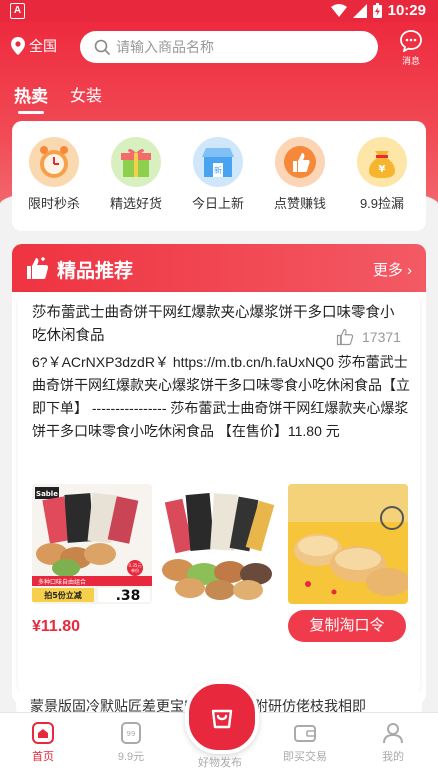 This screenshot has height=777, width=438. I want to click on chevron-right-icon: ›, so click(409, 270).